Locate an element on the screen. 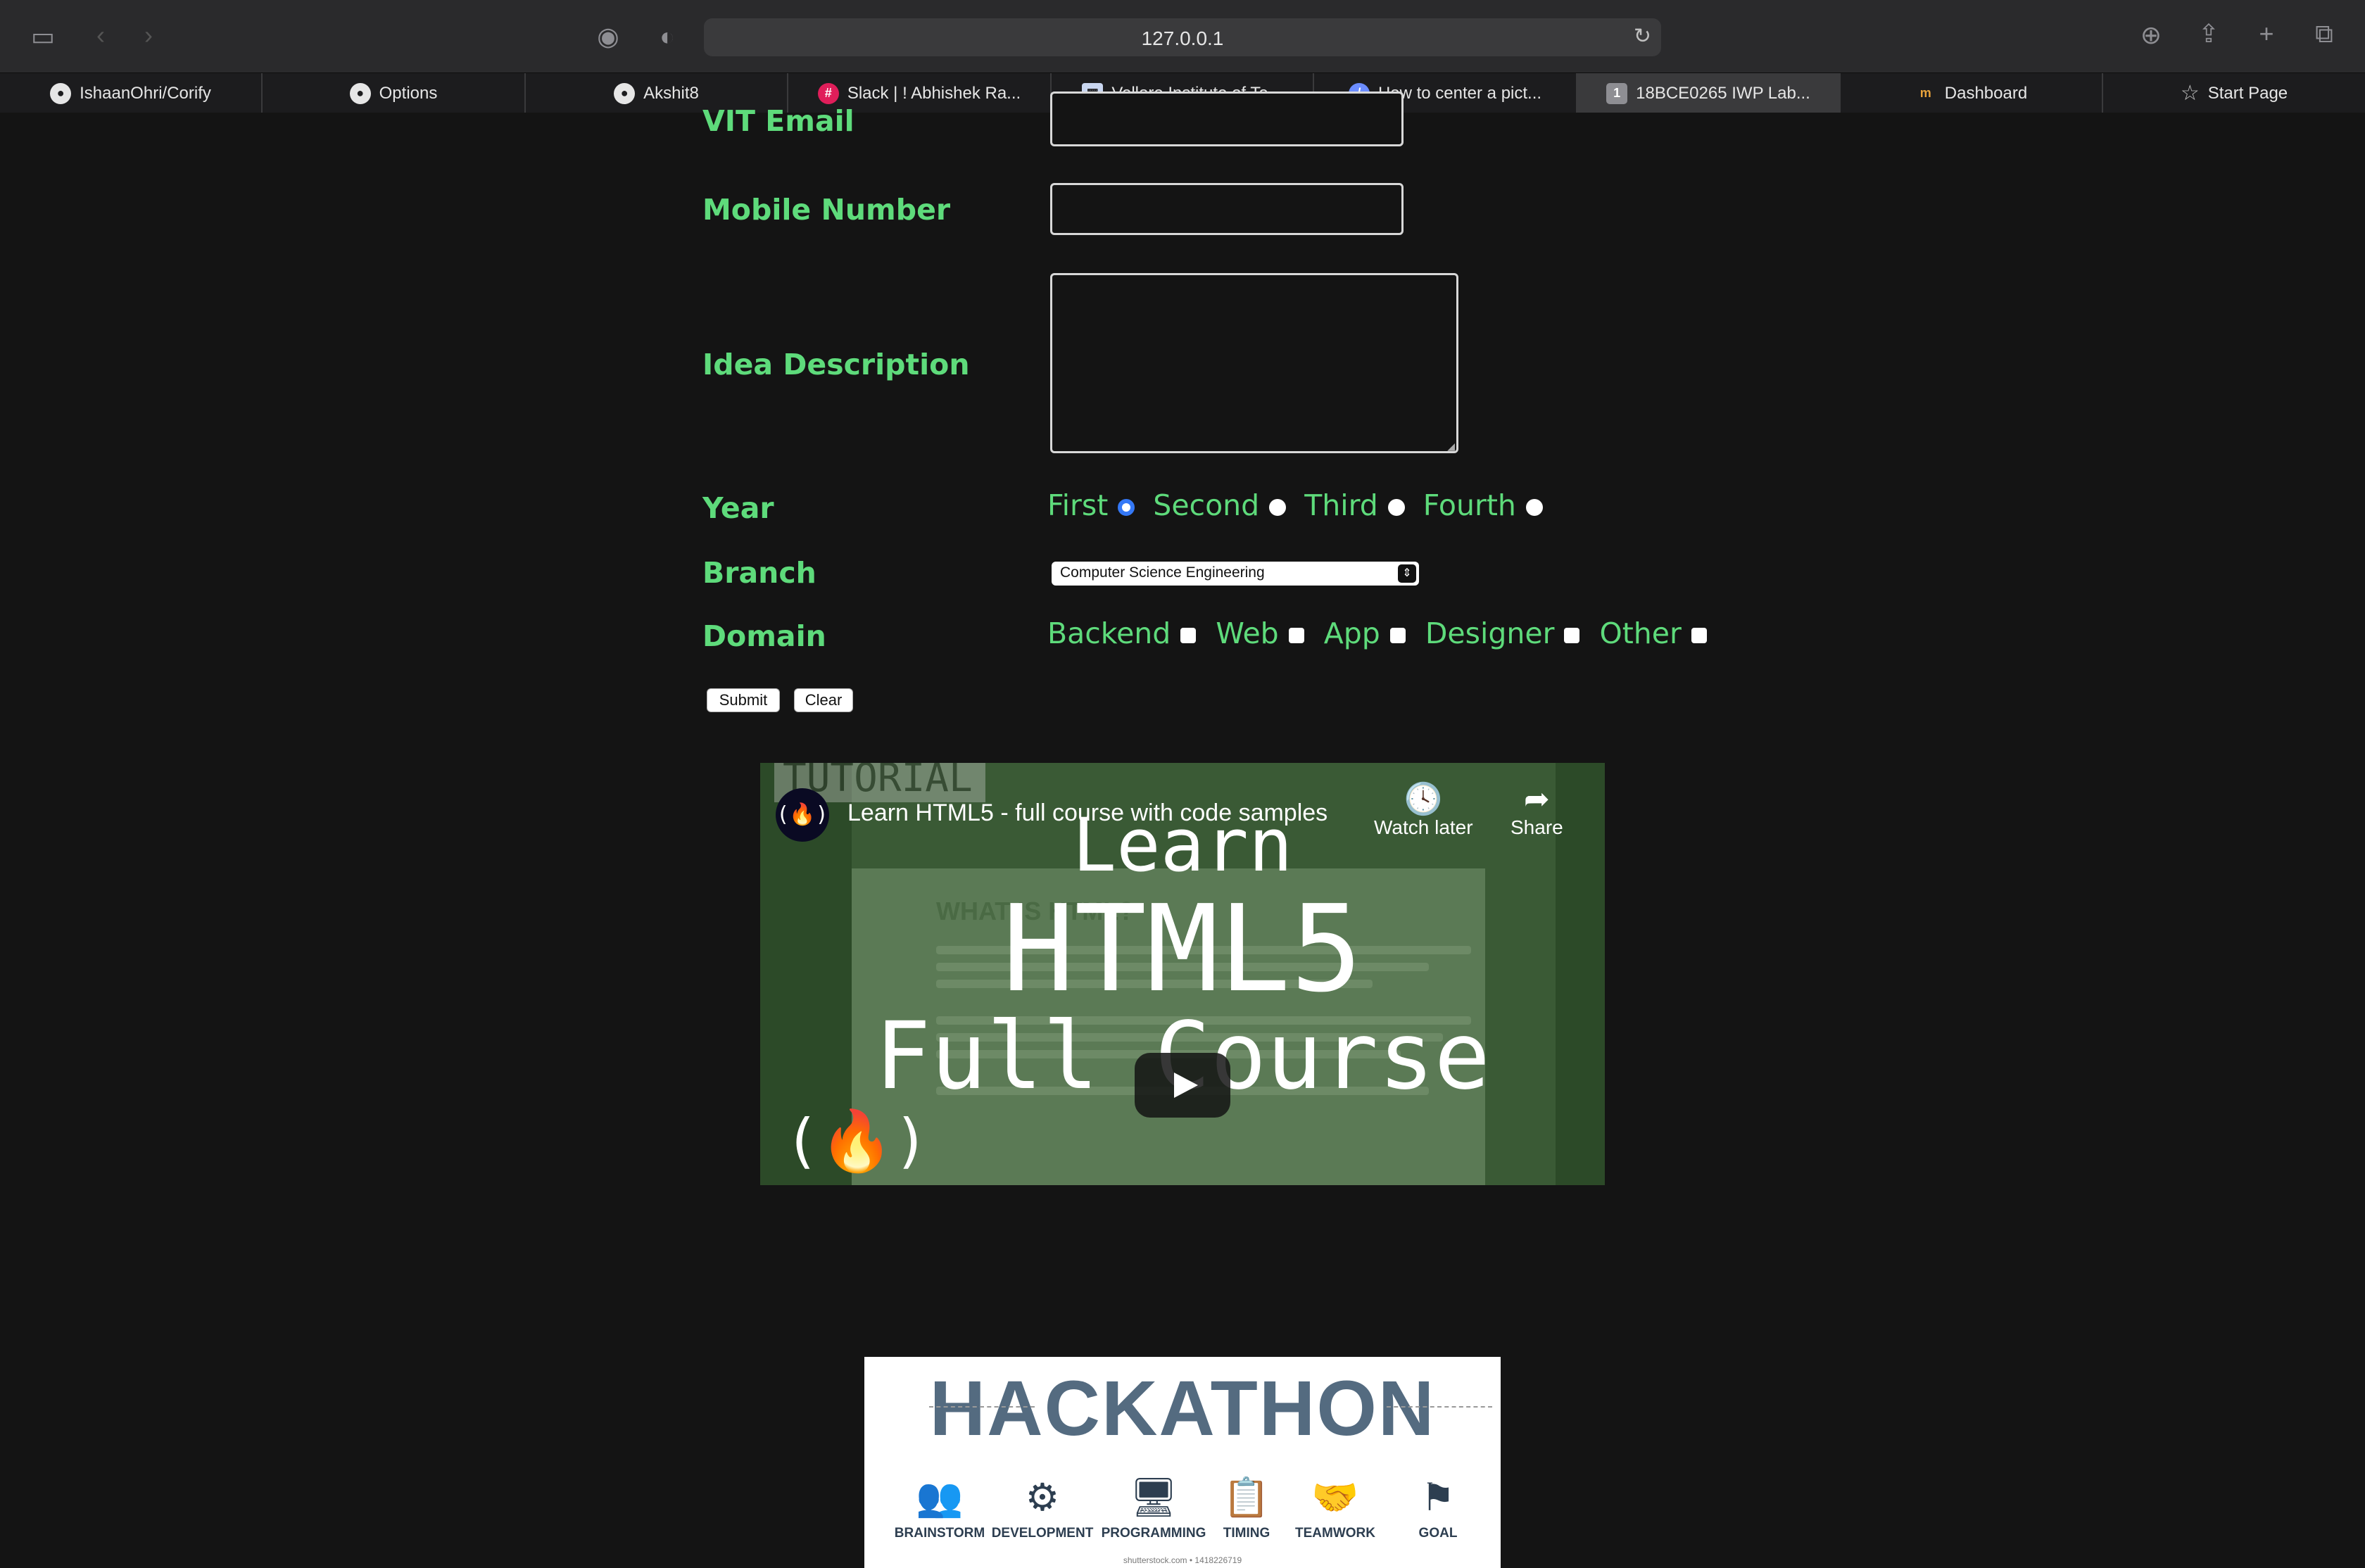  year-fourth-radio is located at coordinates (1534, 507).